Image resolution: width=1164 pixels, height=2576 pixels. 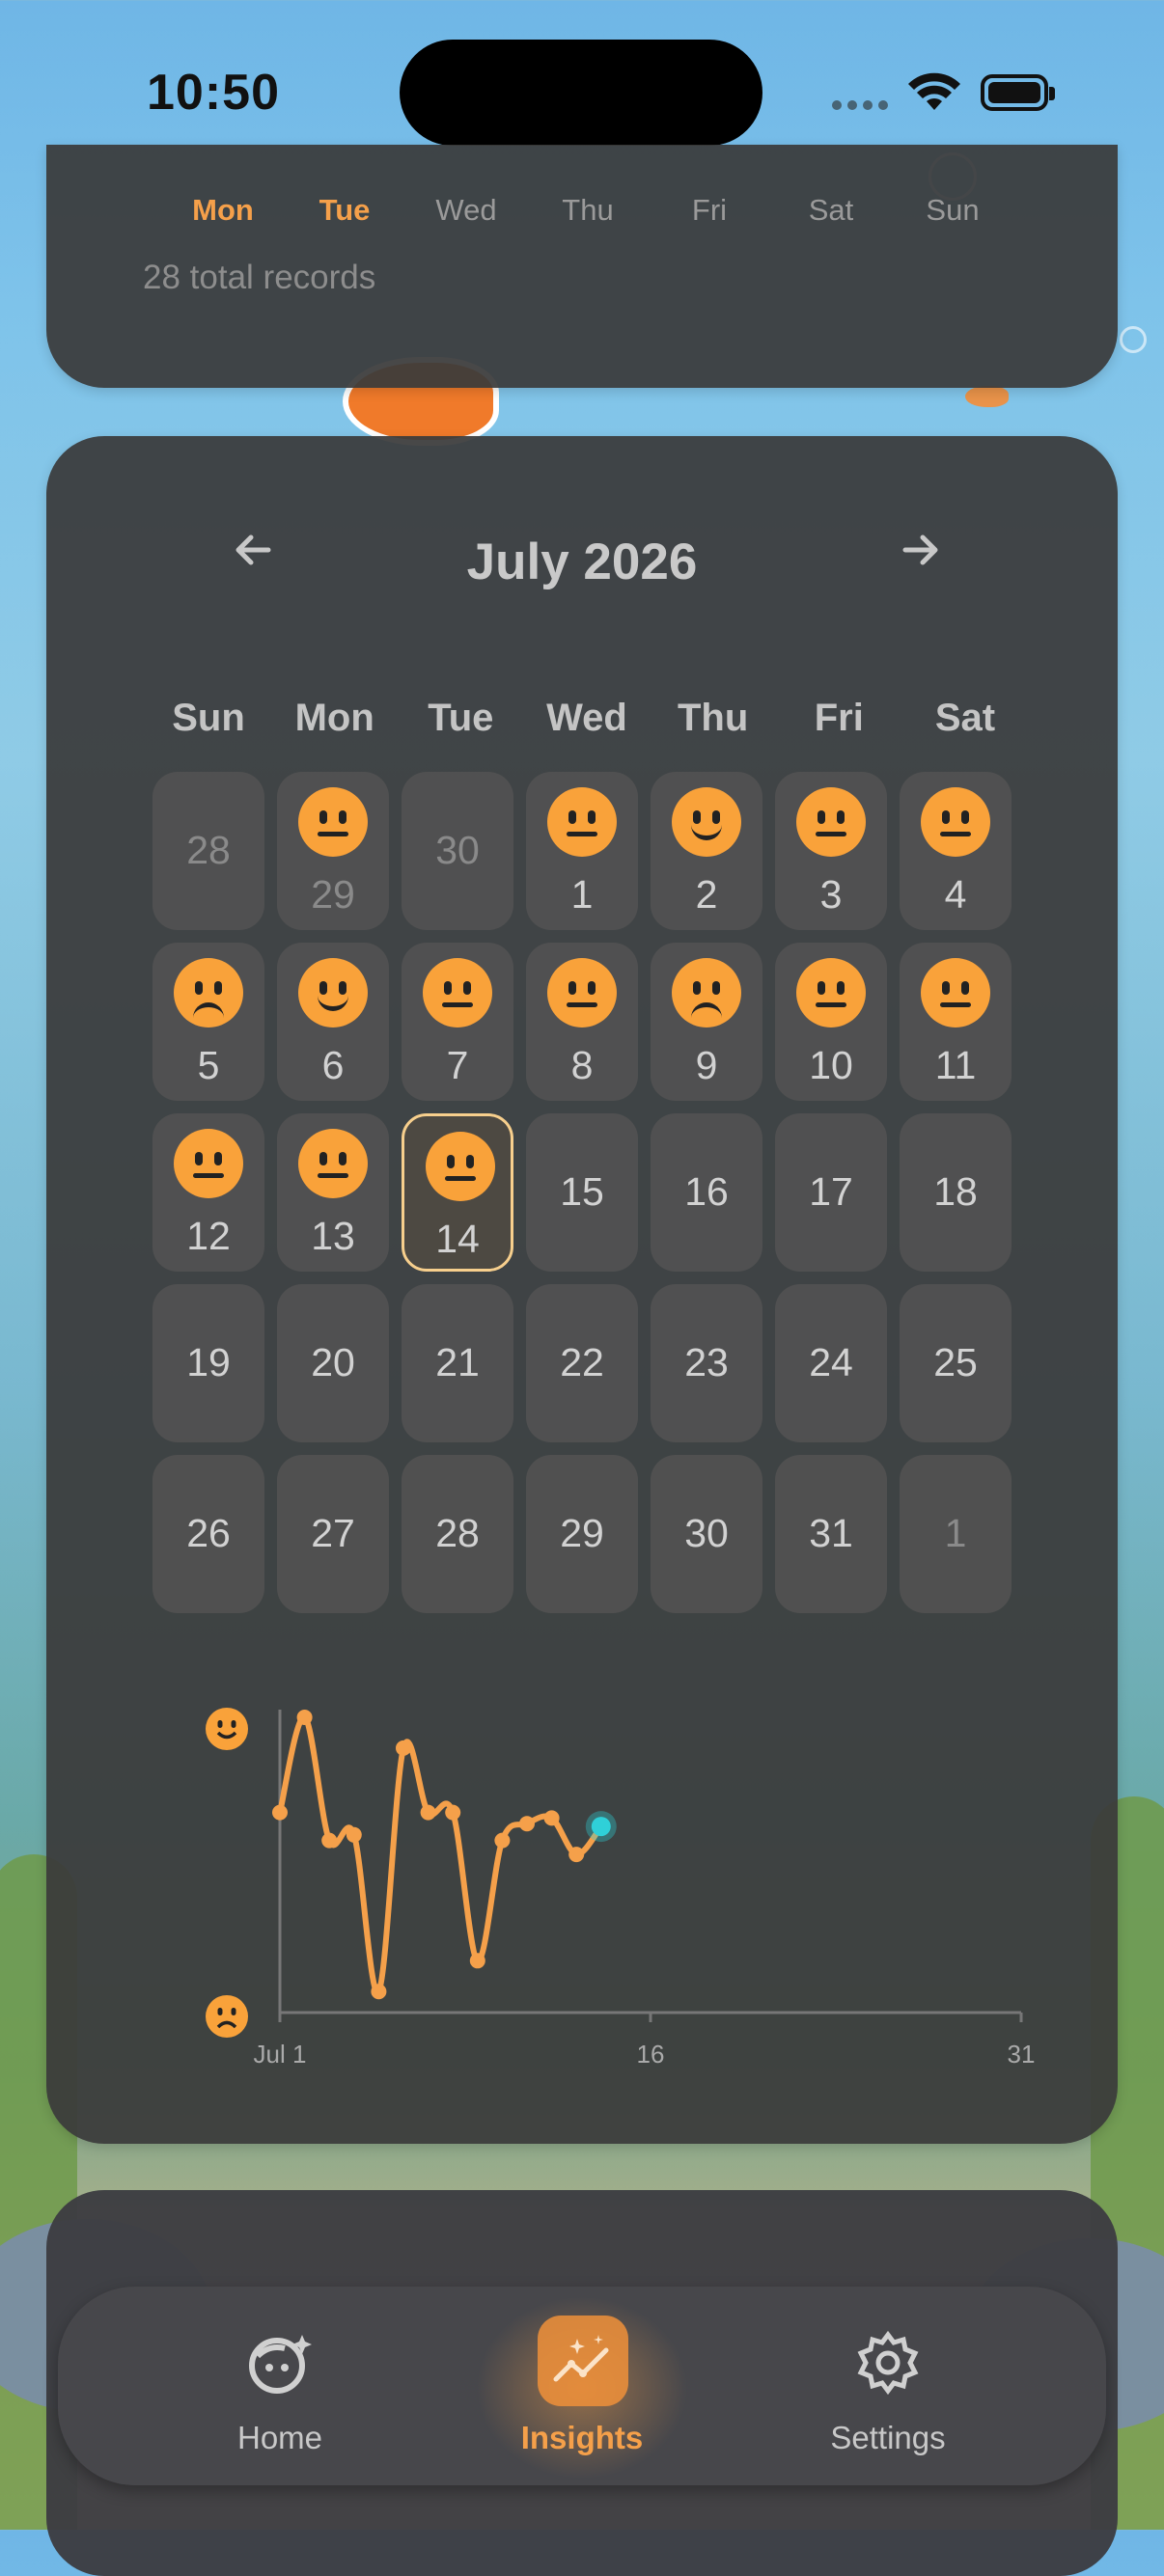 I want to click on tab-home-label: Home, so click(x=279, y=2438).